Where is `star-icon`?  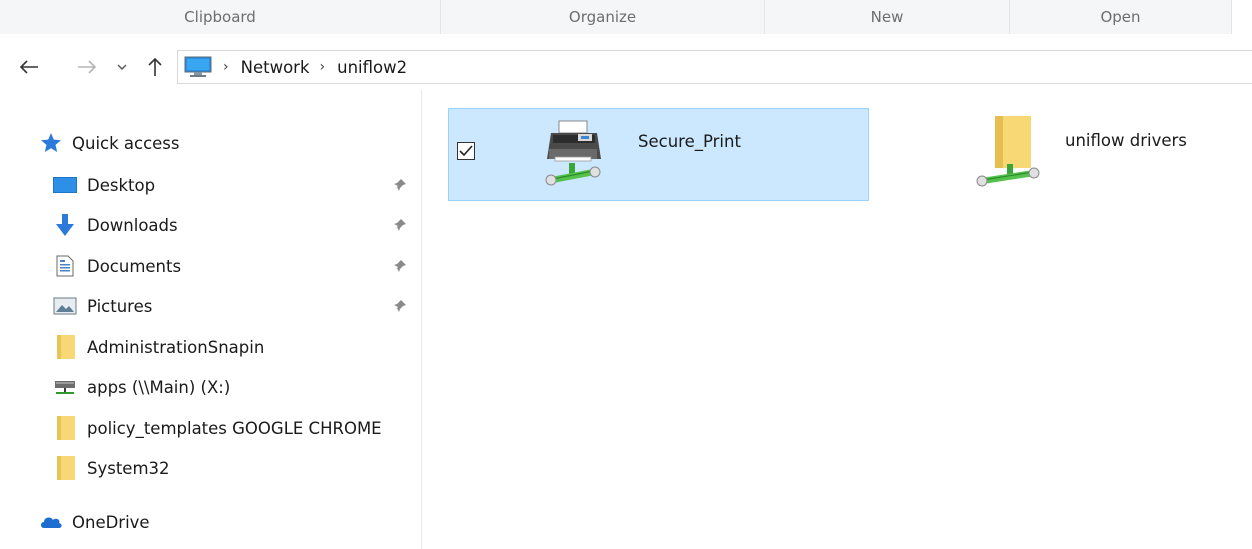
star-icon is located at coordinates (51, 143).